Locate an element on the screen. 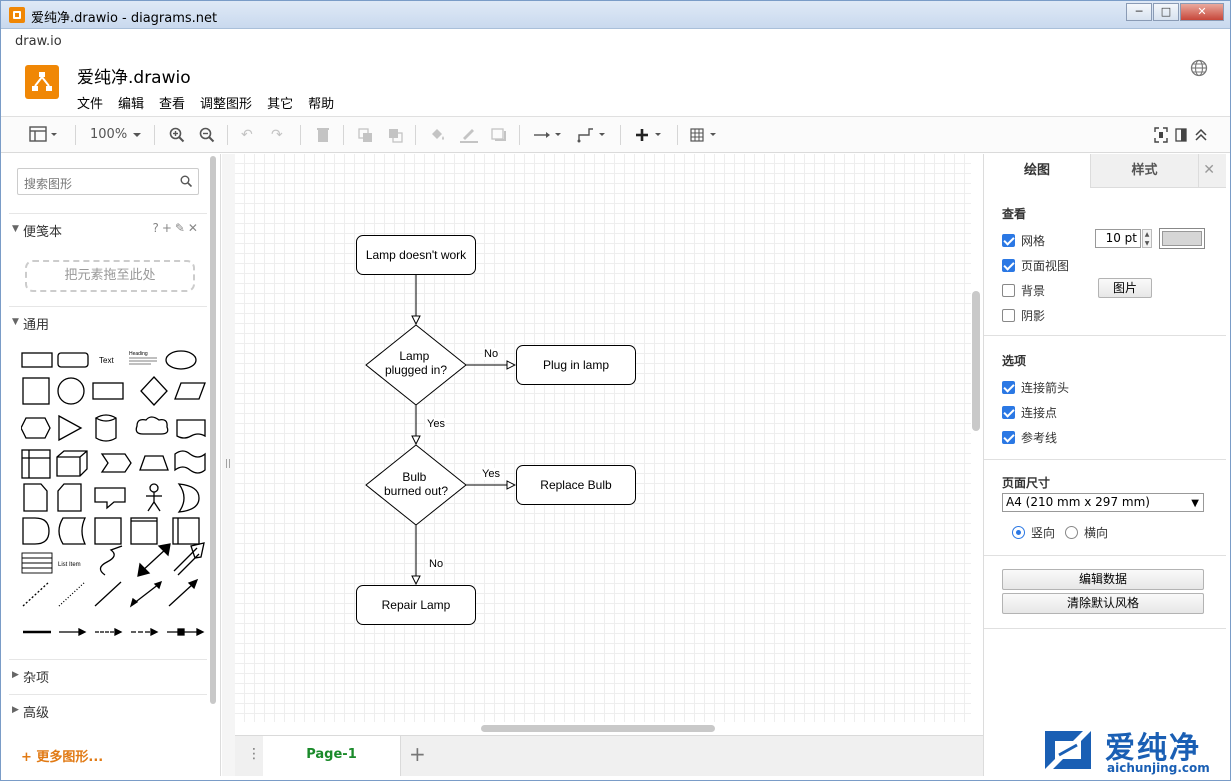 This screenshot has height=781, width=1231. zoom-dropdown-icon is located at coordinates (137, 135).